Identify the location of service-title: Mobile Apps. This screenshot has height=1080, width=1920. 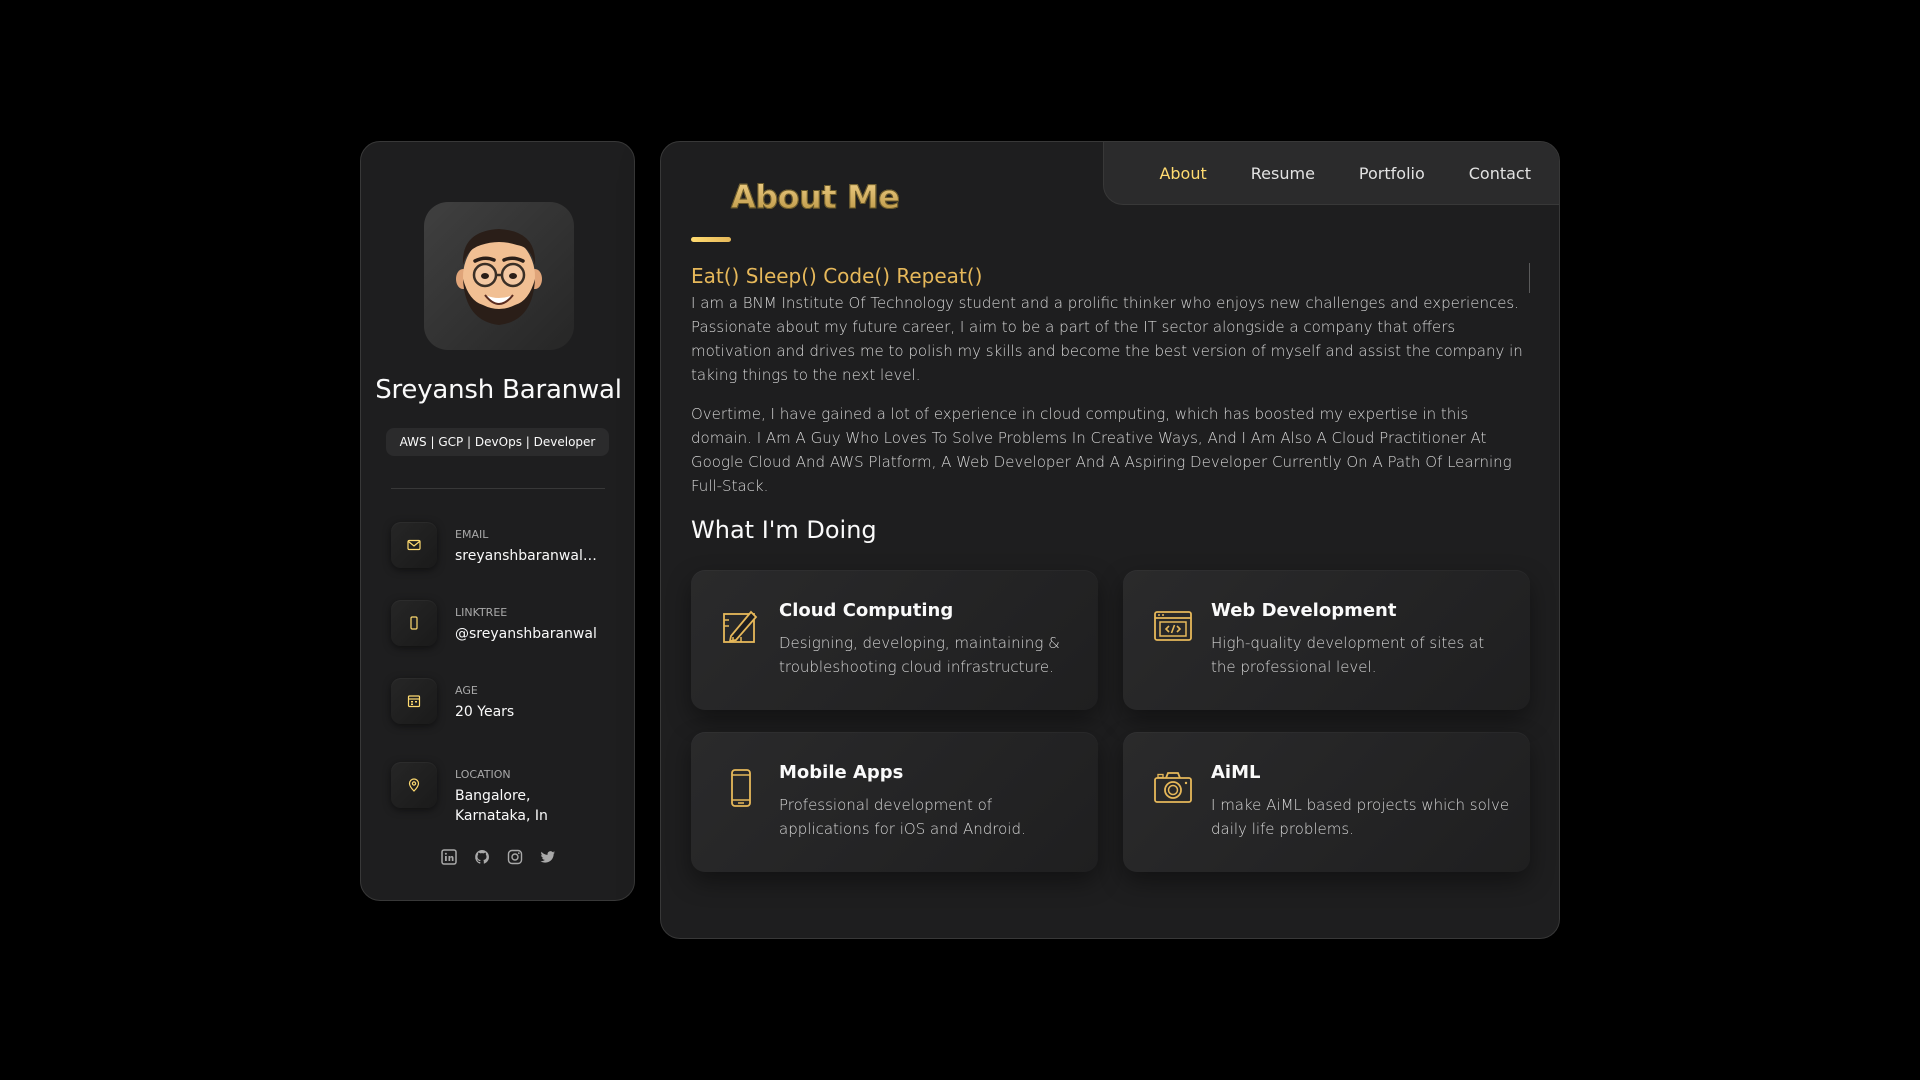
(841, 772).